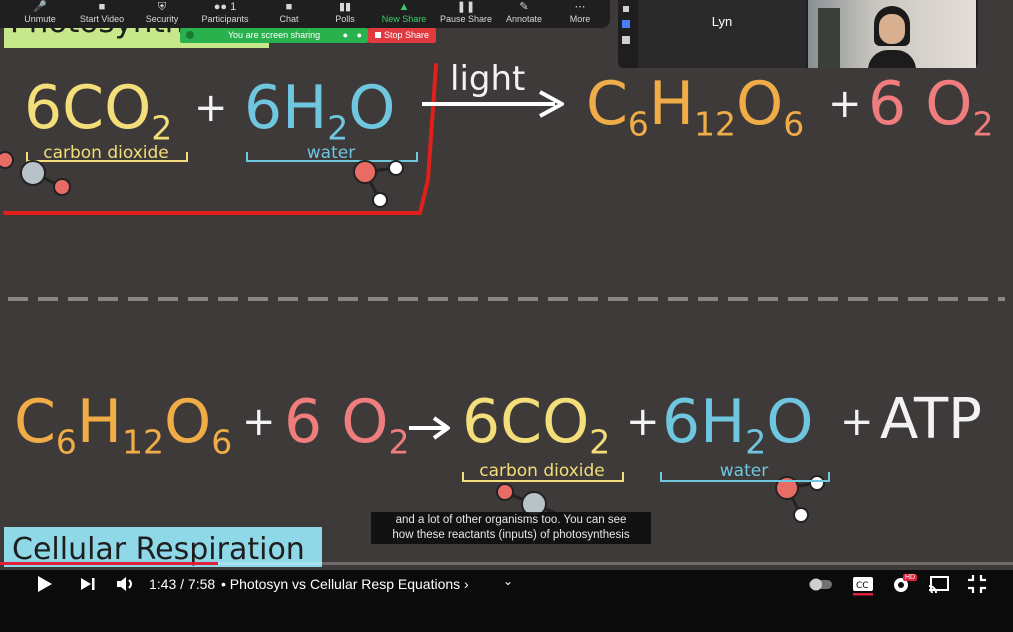 This screenshot has height=632, width=1013. What do you see at coordinates (162, 14) in the screenshot?
I see `security-button: ⛨ Security` at bounding box center [162, 14].